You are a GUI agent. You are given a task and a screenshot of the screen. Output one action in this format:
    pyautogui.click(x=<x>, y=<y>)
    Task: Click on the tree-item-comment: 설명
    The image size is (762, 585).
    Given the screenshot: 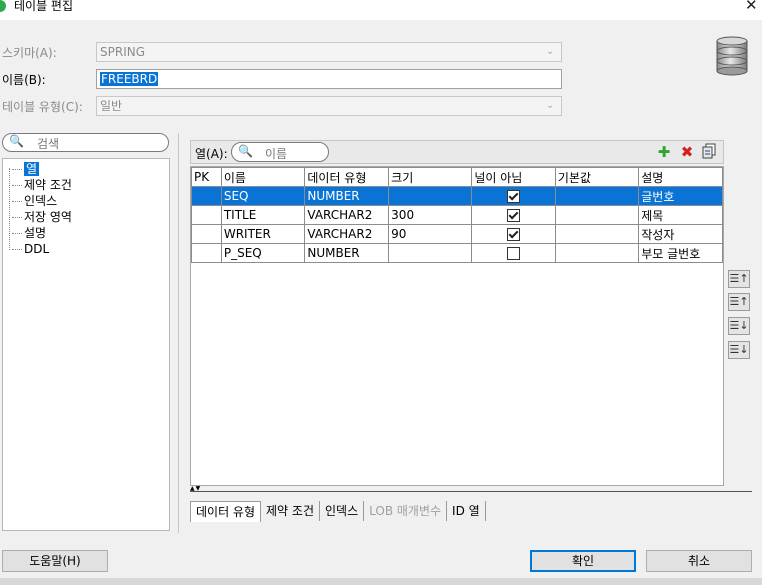 What is the action you would take?
    pyautogui.click(x=29, y=233)
    